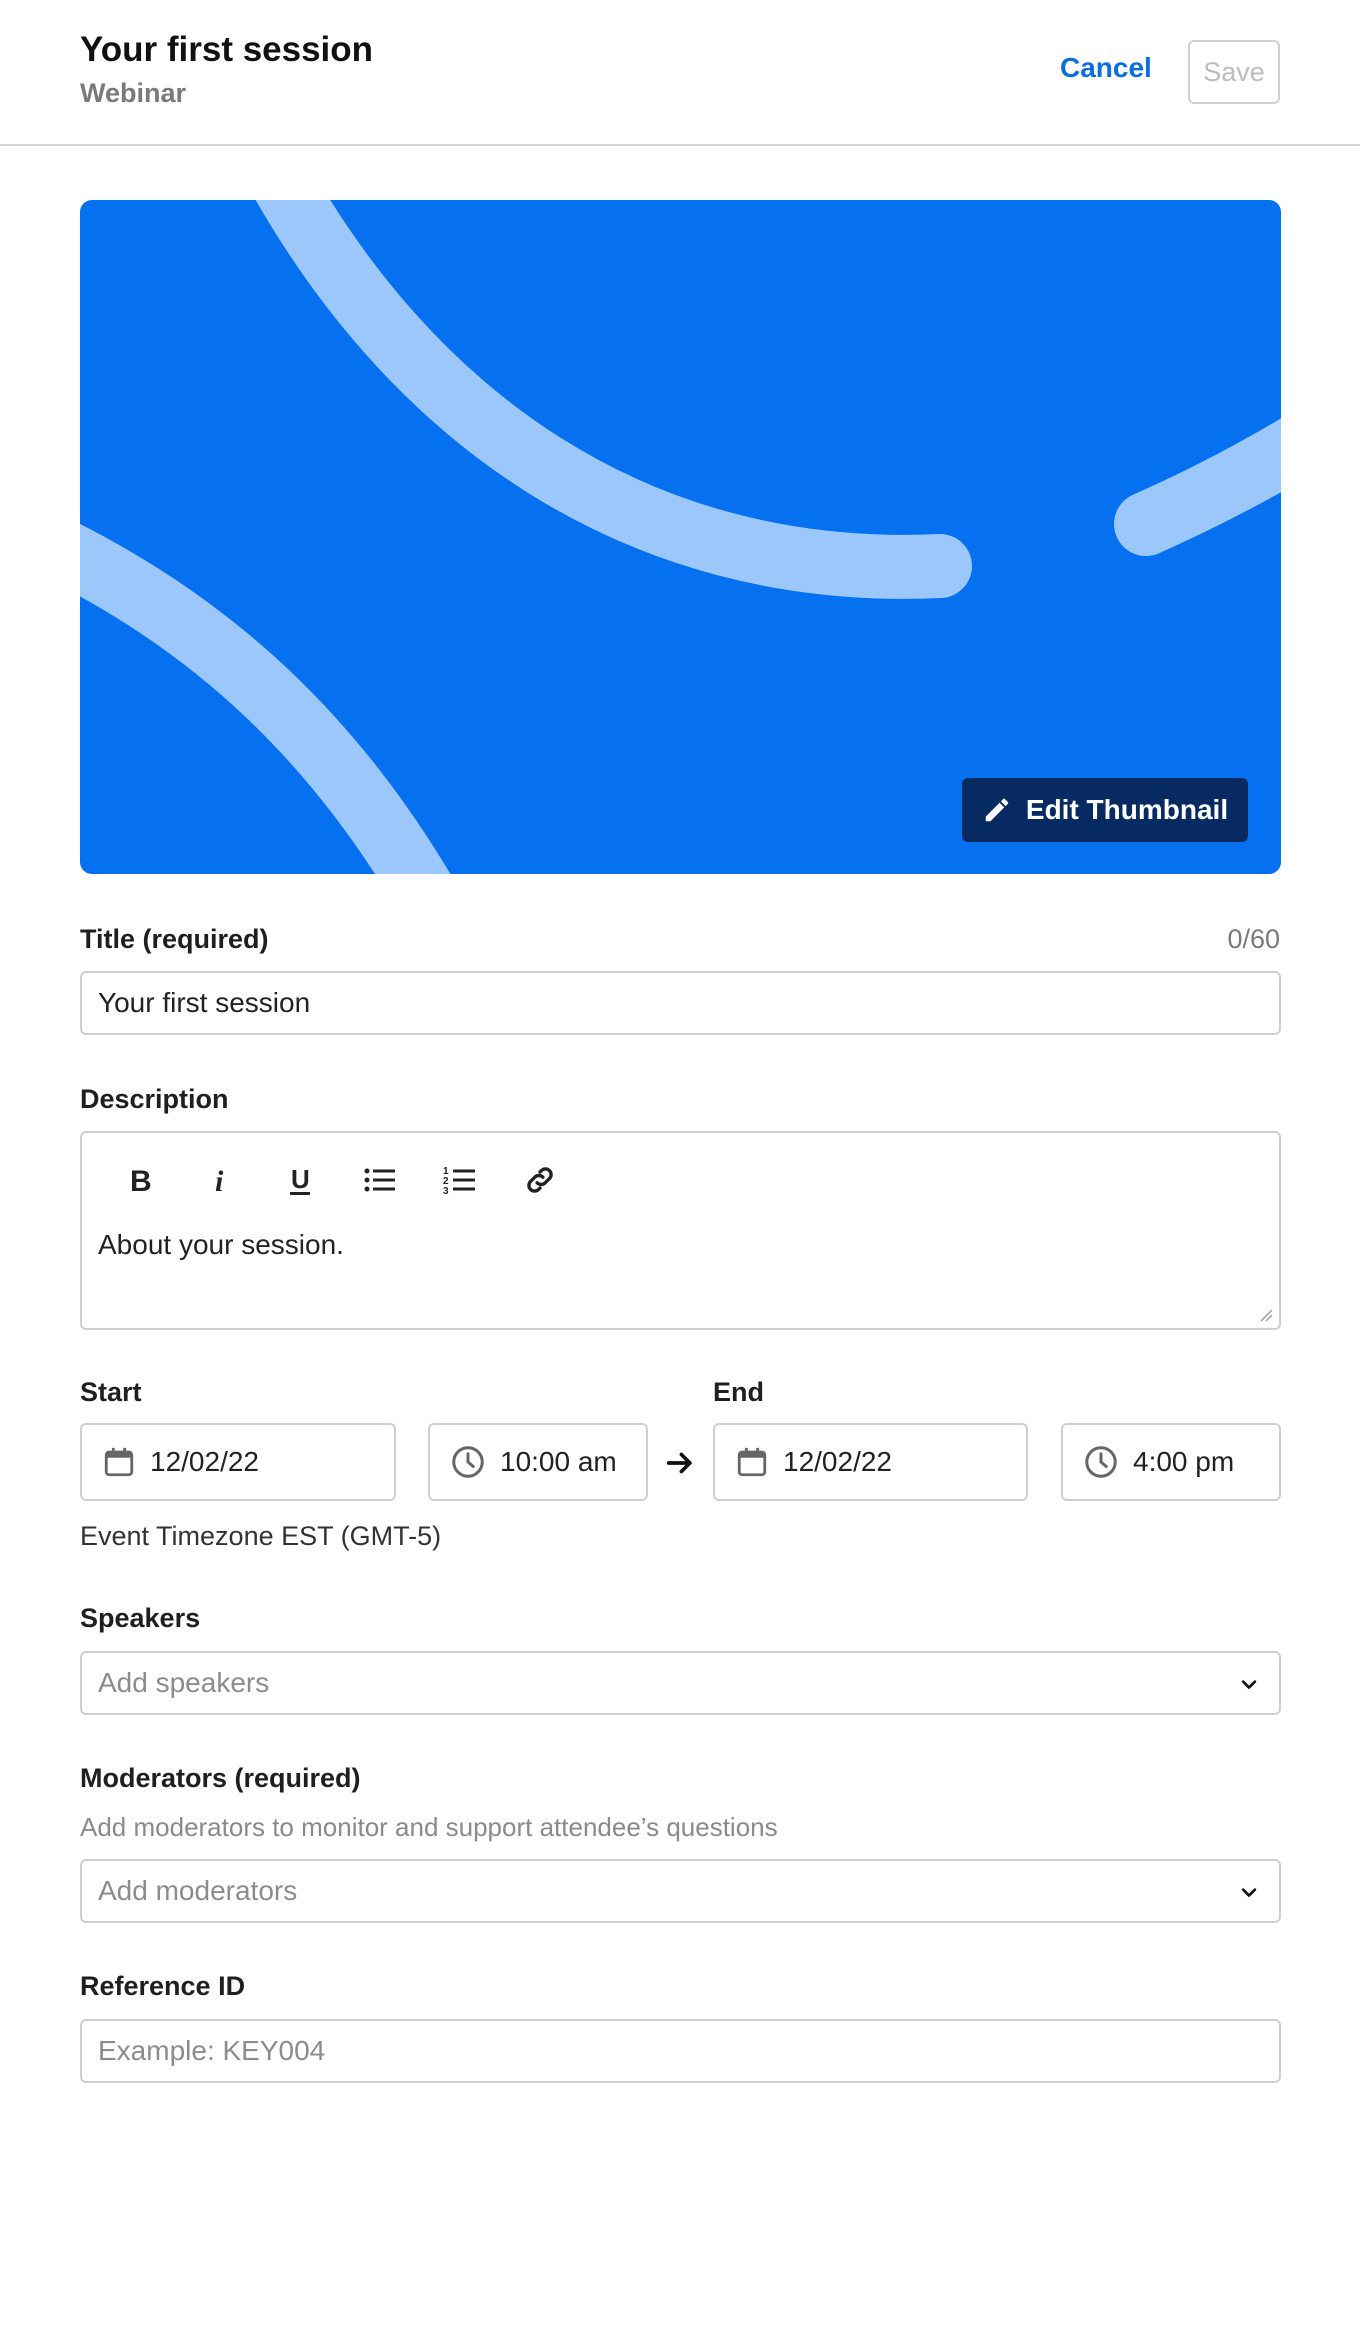 This screenshot has width=1360, height=2338. I want to click on page-title: Your first session, so click(227, 49).